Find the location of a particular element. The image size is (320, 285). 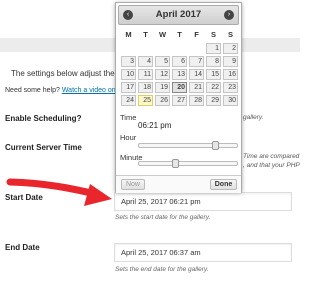

calendar-day: 10 is located at coordinates (128, 74).